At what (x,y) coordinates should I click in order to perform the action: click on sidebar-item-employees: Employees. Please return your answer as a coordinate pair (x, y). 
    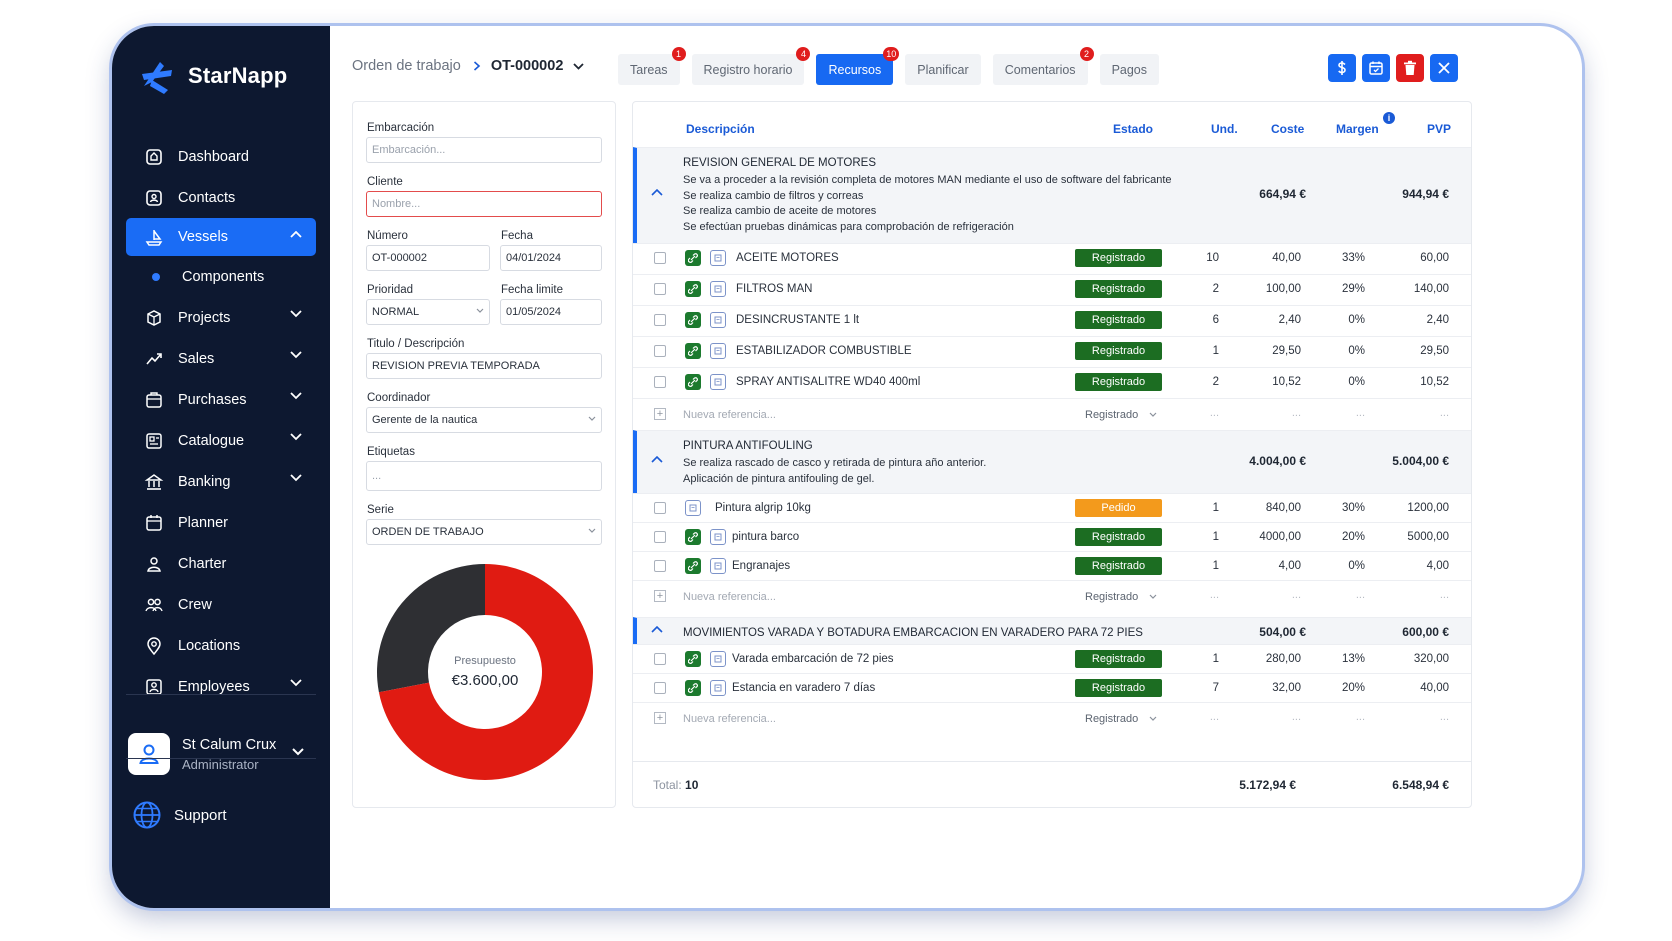
    Looking at the image, I should click on (221, 686).